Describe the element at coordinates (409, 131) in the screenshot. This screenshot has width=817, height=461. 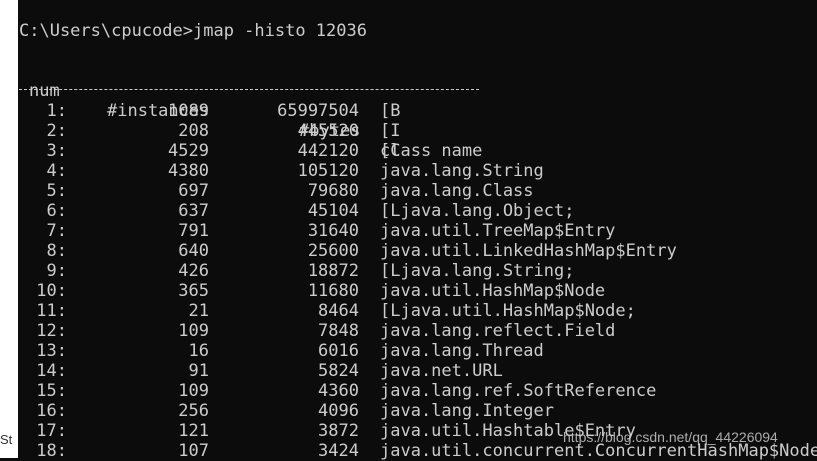
I see `histogram-row: 2: 208 445520 [I` at that location.